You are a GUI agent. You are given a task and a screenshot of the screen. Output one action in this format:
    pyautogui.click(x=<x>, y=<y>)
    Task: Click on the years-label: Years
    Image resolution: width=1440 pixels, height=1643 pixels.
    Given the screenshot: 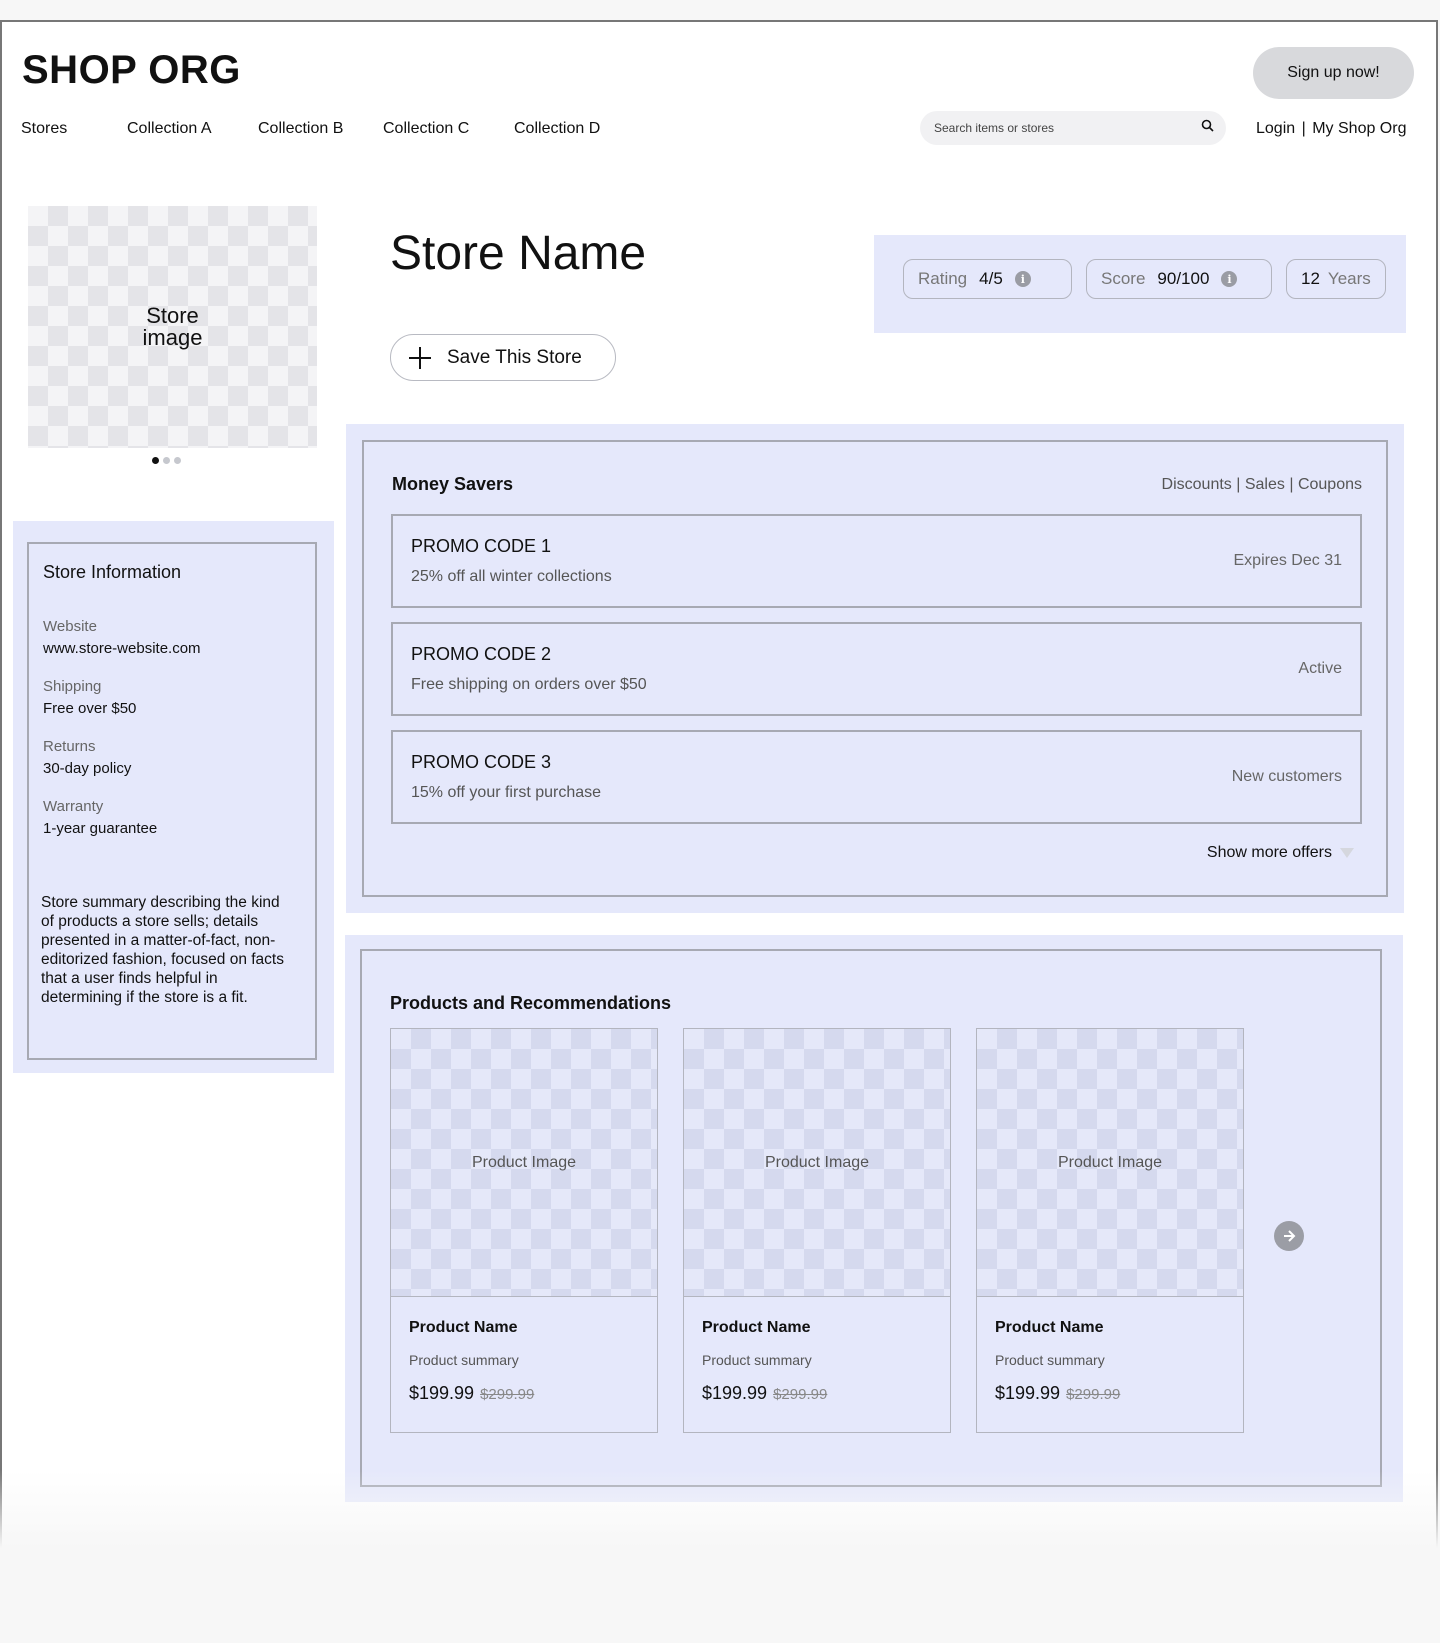 What is the action you would take?
    pyautogui.click(x=1349, y=278)
    